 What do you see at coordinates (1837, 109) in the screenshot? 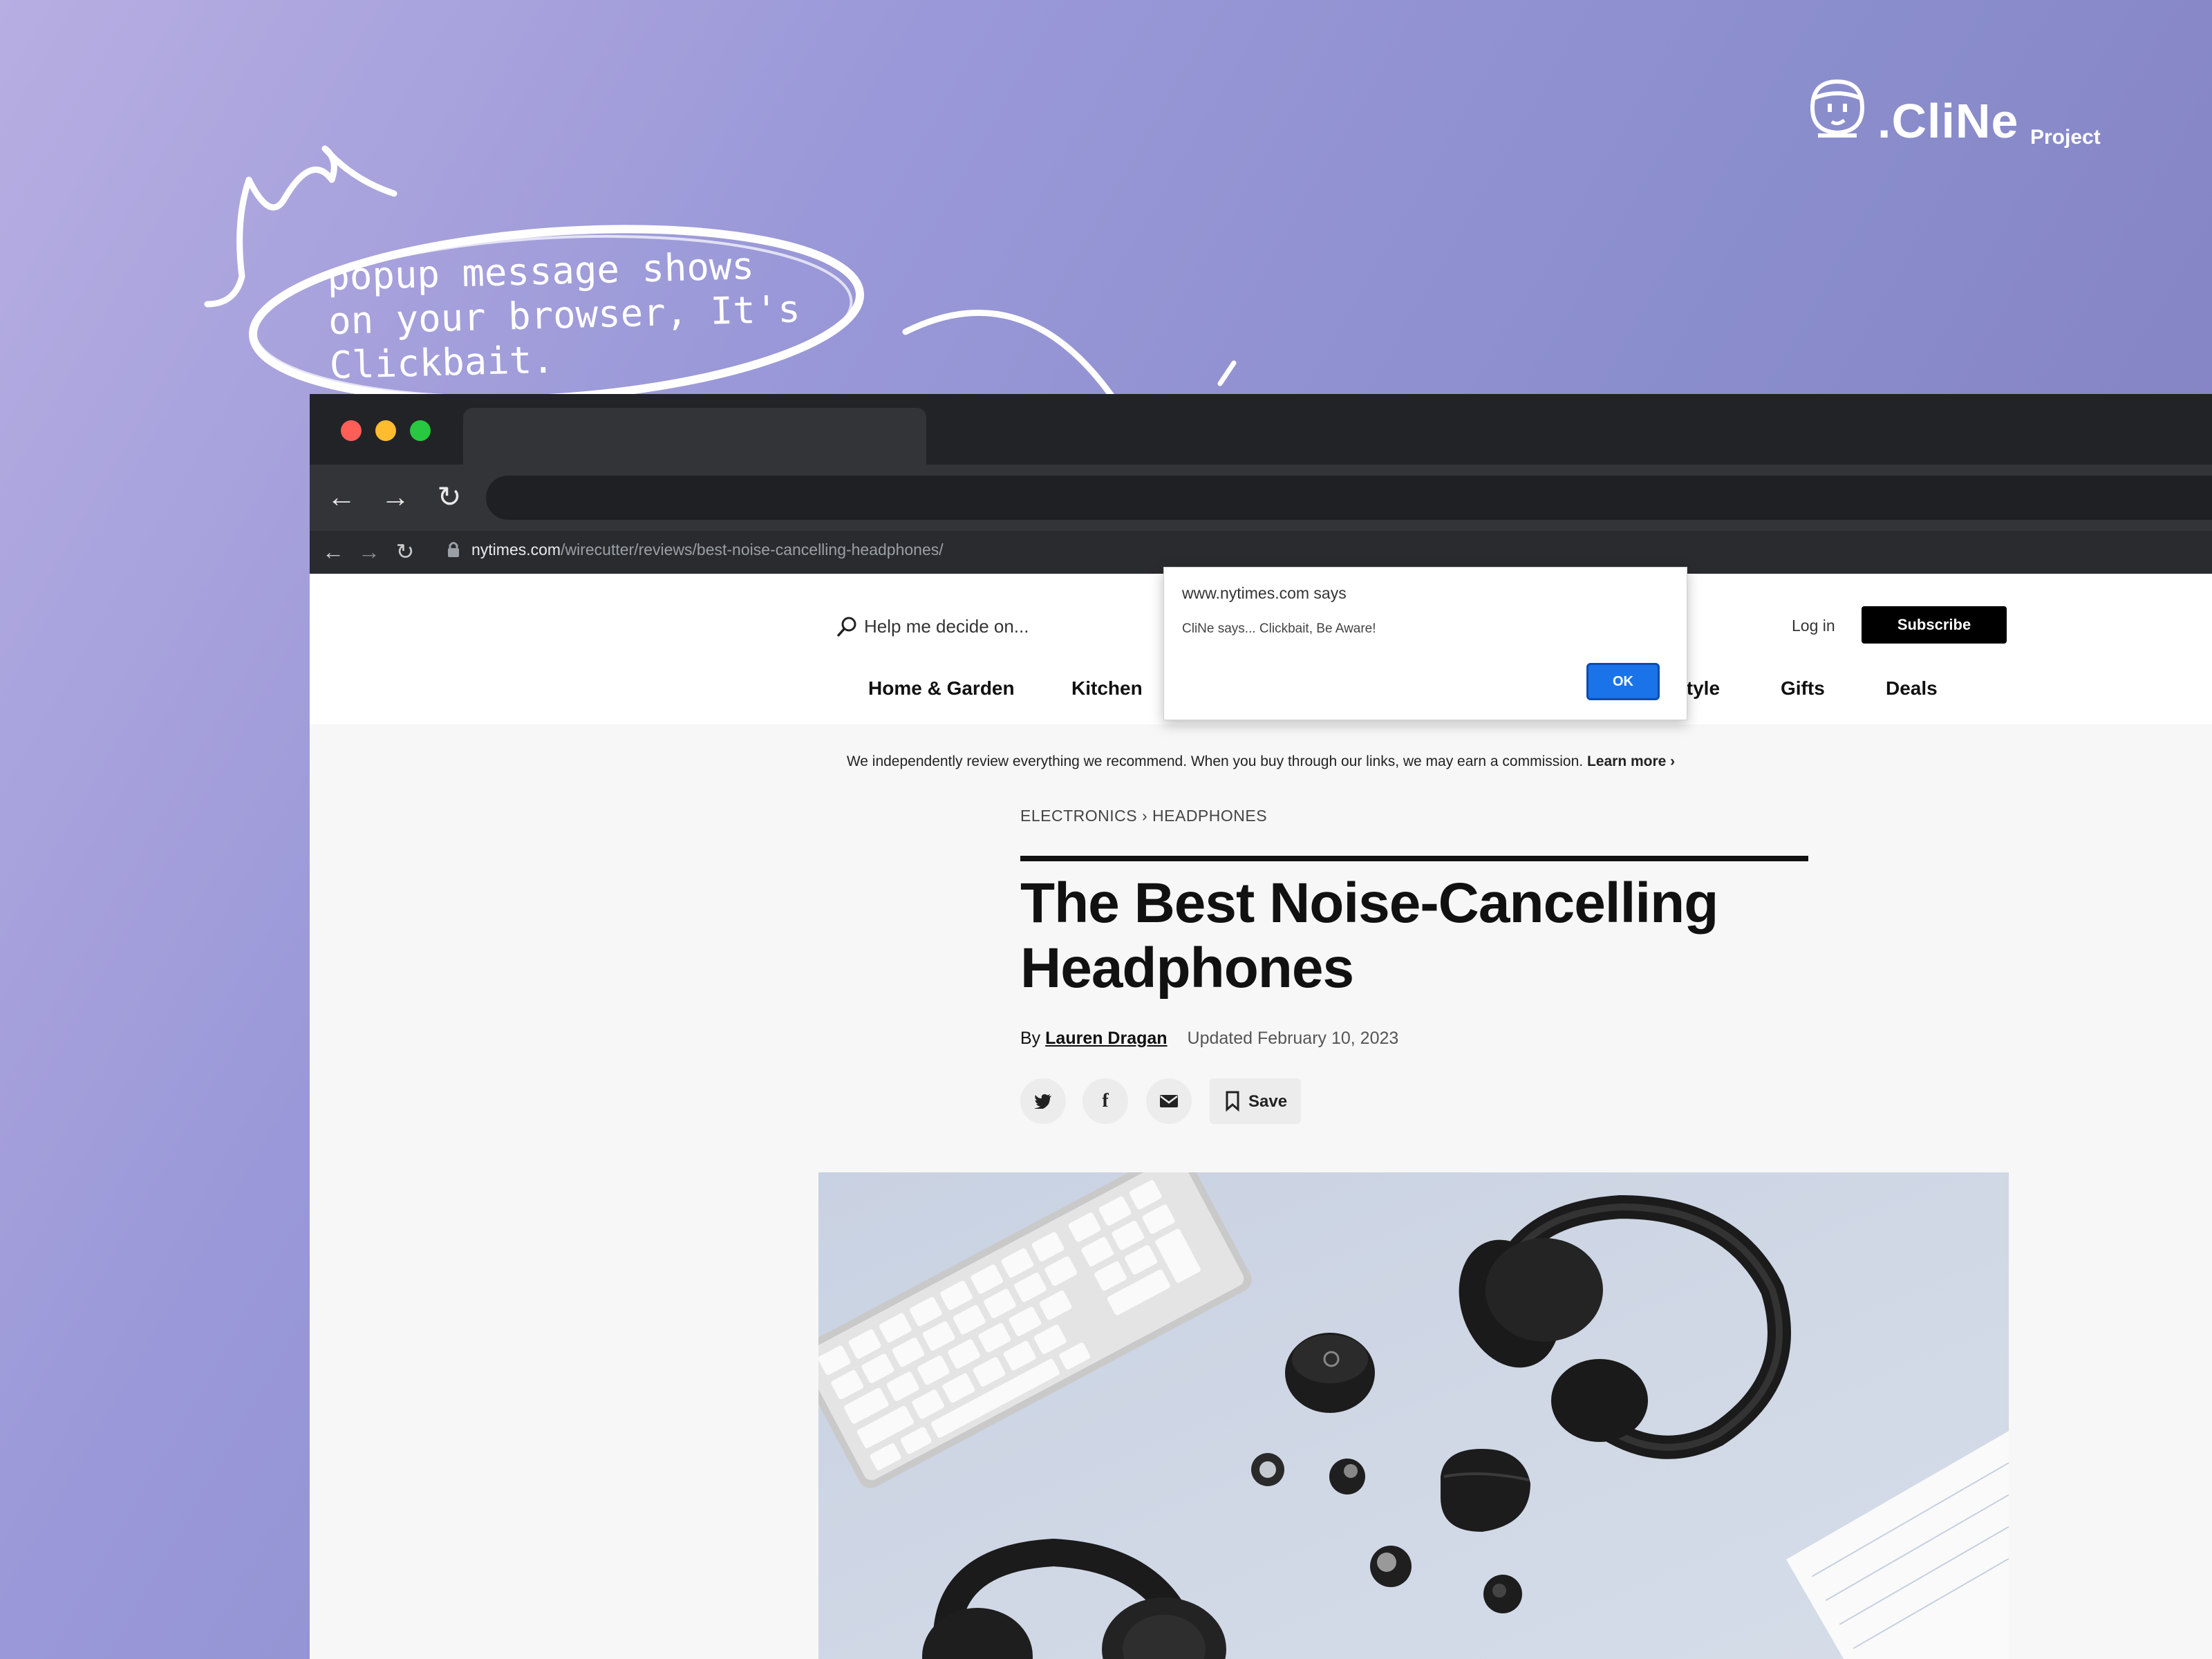
I see `cline-mascot-icon` at bounding box center [1837, 109].